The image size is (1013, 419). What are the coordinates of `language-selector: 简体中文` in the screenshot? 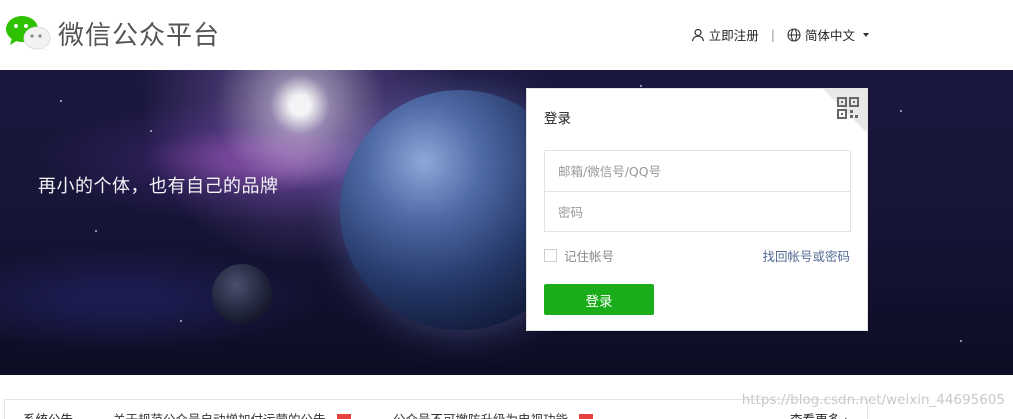 It's located at (828, 34).